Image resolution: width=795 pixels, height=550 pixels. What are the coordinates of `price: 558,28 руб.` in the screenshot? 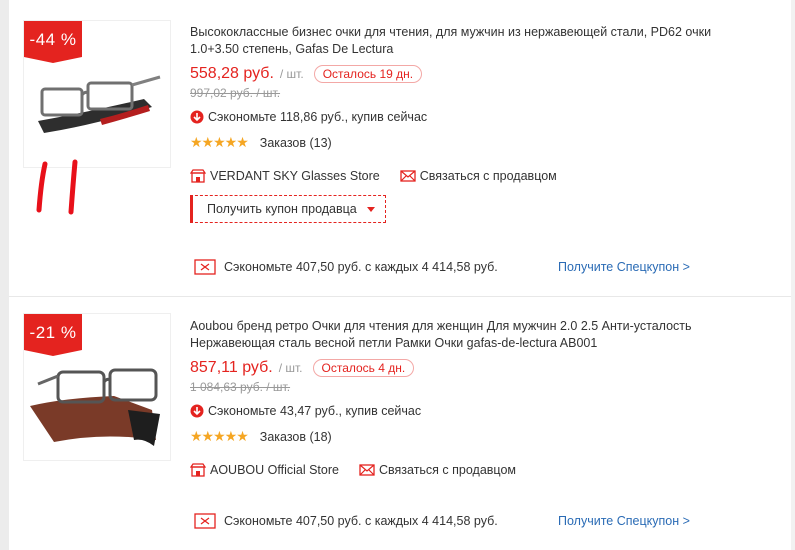 It's located at (232, 73).